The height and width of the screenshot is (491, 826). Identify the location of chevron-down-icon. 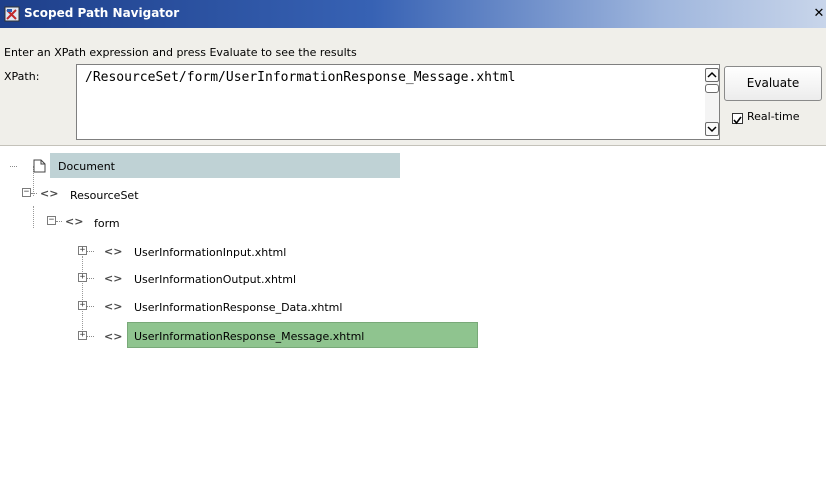
(712, 129).